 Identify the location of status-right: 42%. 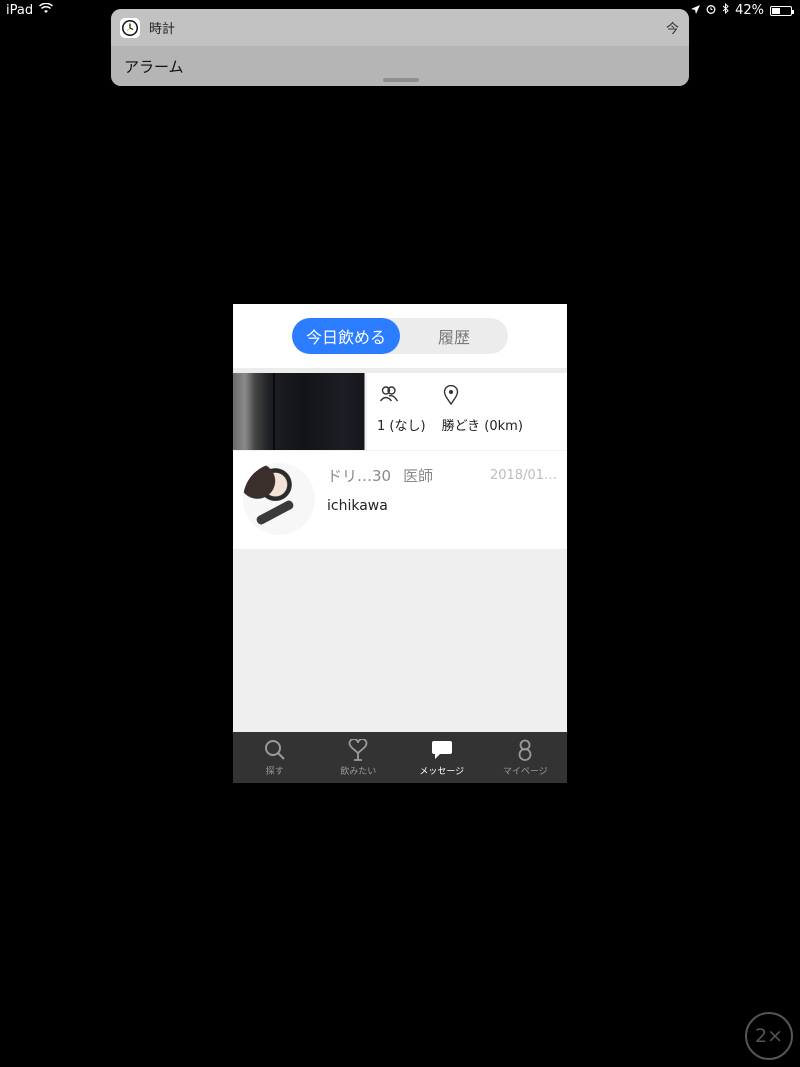
(742, 10).